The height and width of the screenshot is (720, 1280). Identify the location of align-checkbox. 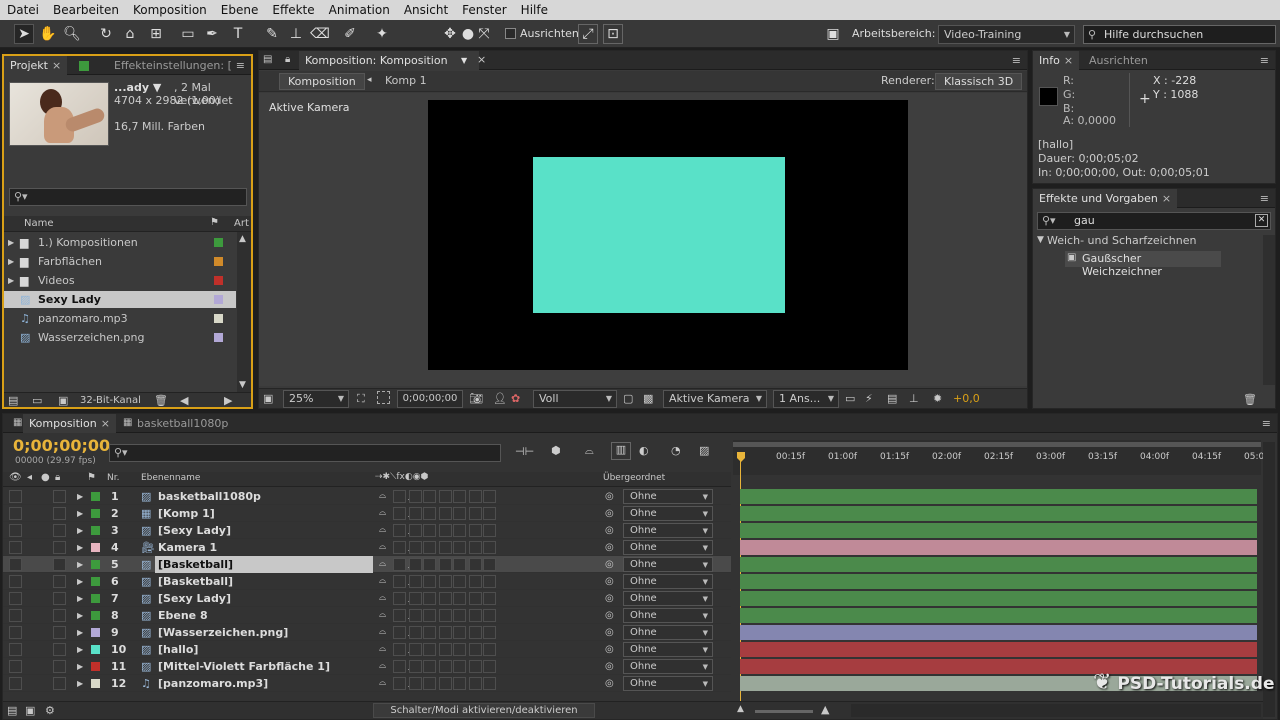
(510, 33).